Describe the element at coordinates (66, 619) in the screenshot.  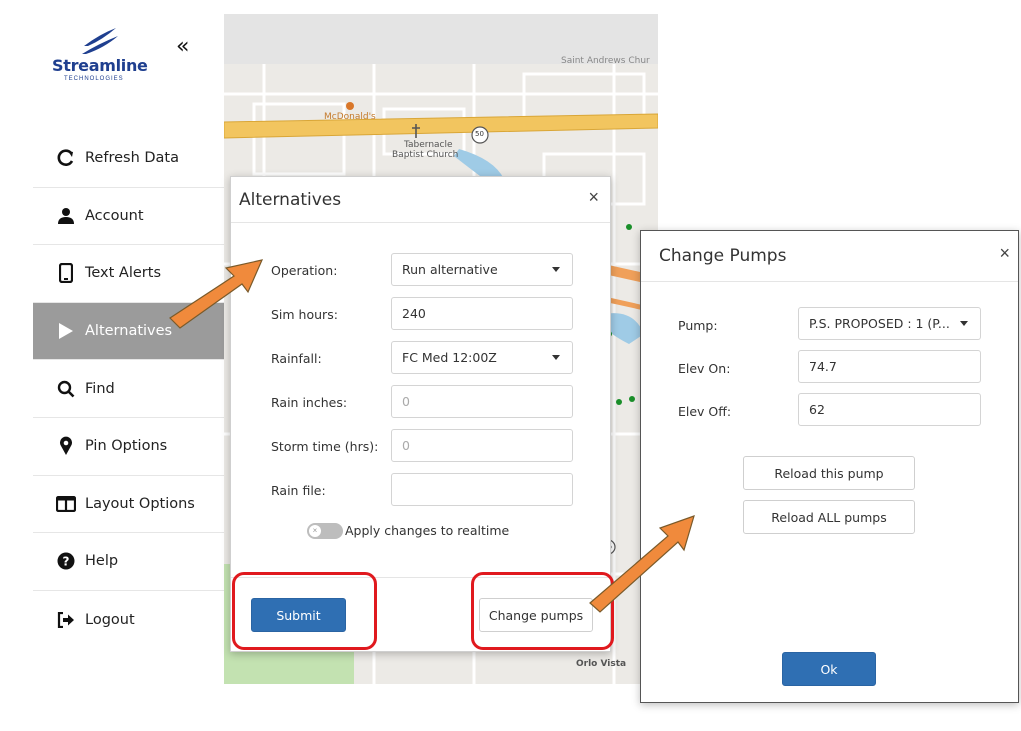
I see `logout-icon` at that location.